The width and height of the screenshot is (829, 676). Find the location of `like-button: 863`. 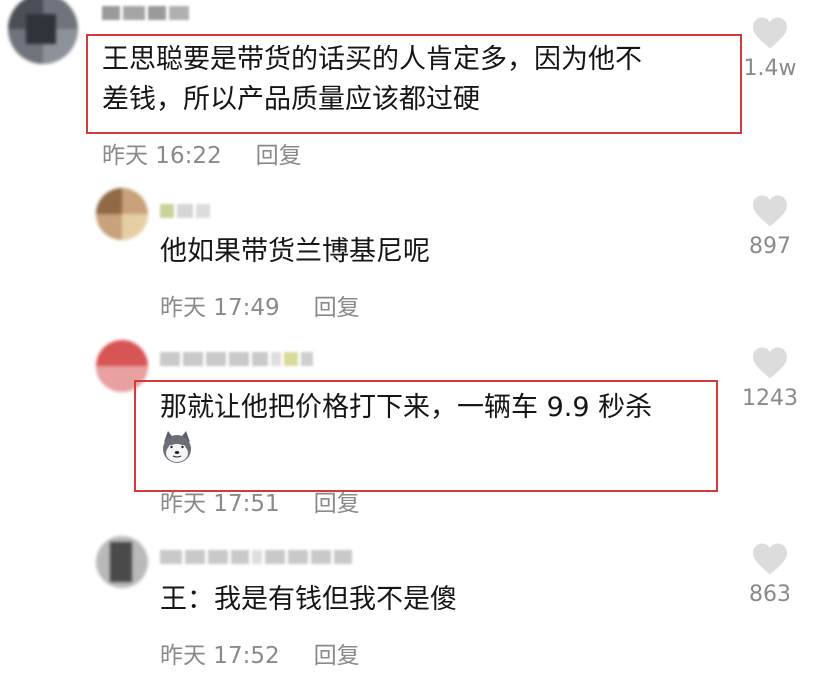

like-button: 863 is located at coordinates (770, 574).